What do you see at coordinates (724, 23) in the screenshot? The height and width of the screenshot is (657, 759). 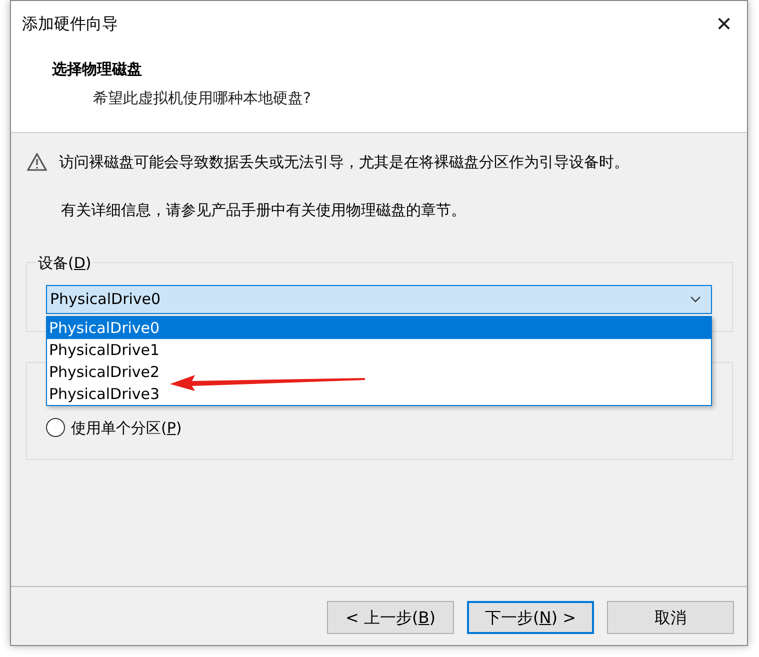 I see `close-button: ✕` at bounding box center [724, 23].